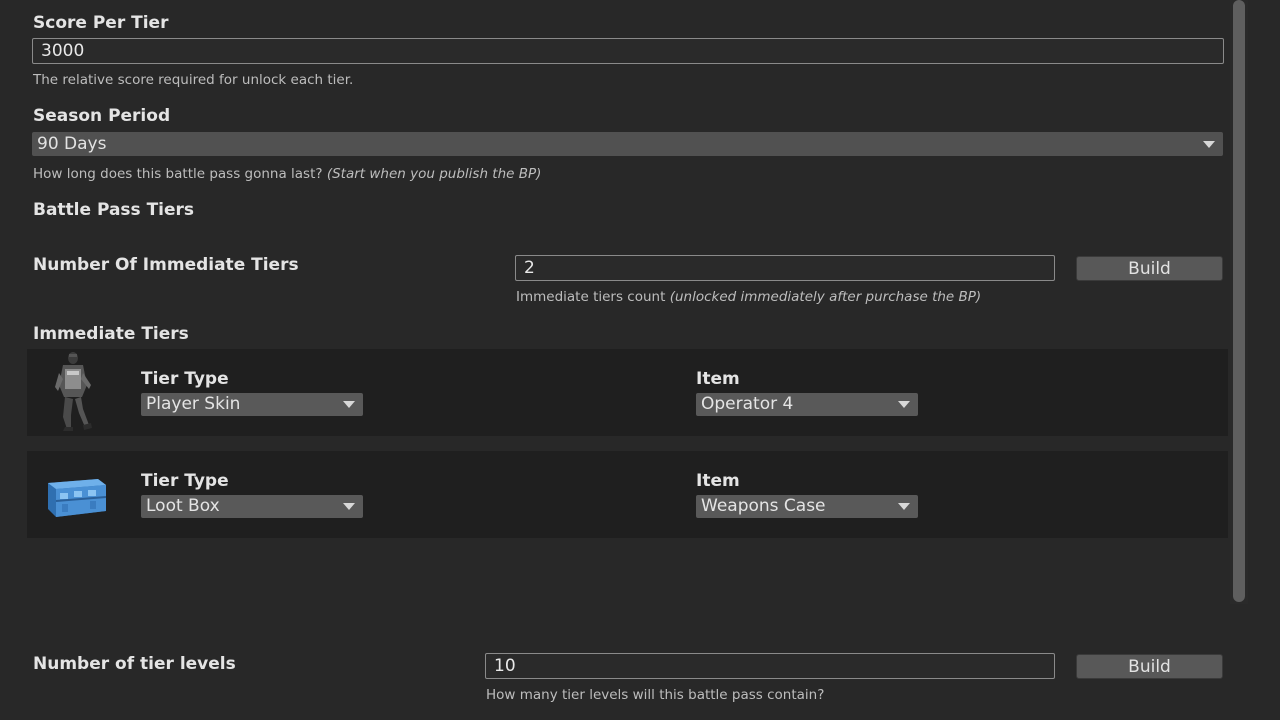 Image resolution: width=1280 pixels, height=720 pixels. What do you see at coordinates (1149, 666) in the screenshot?
I see `build-tier-levels-button: Build` at bounding box center [1149, 666].